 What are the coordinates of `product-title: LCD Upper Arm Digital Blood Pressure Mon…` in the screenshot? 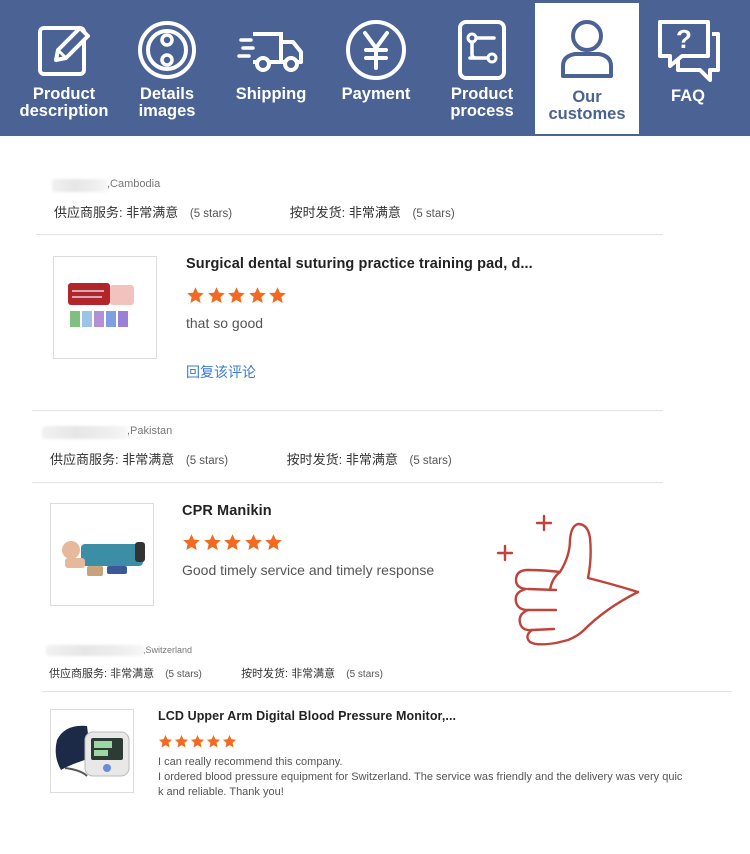 It's located at (307, 716).